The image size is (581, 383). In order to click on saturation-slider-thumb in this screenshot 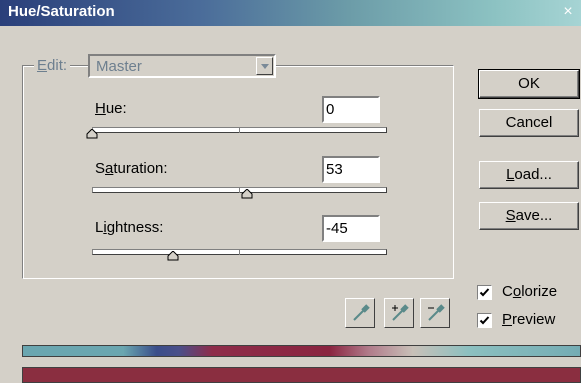, I will do `click(247, 194)`.